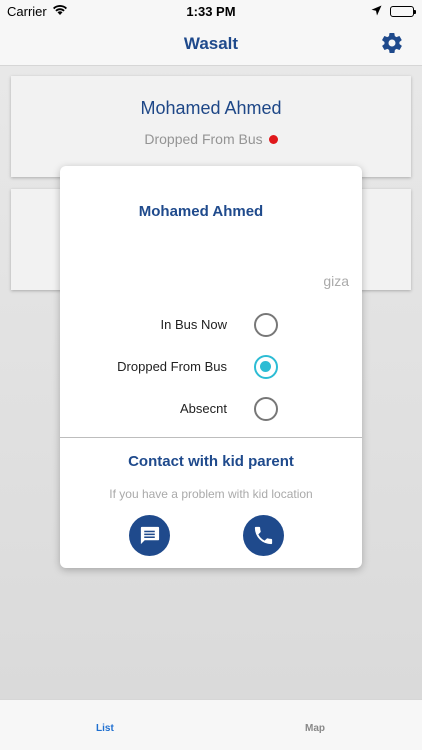 This screenshot has width=422, height=750. I want to click on phone-icon, so click(263, 535).